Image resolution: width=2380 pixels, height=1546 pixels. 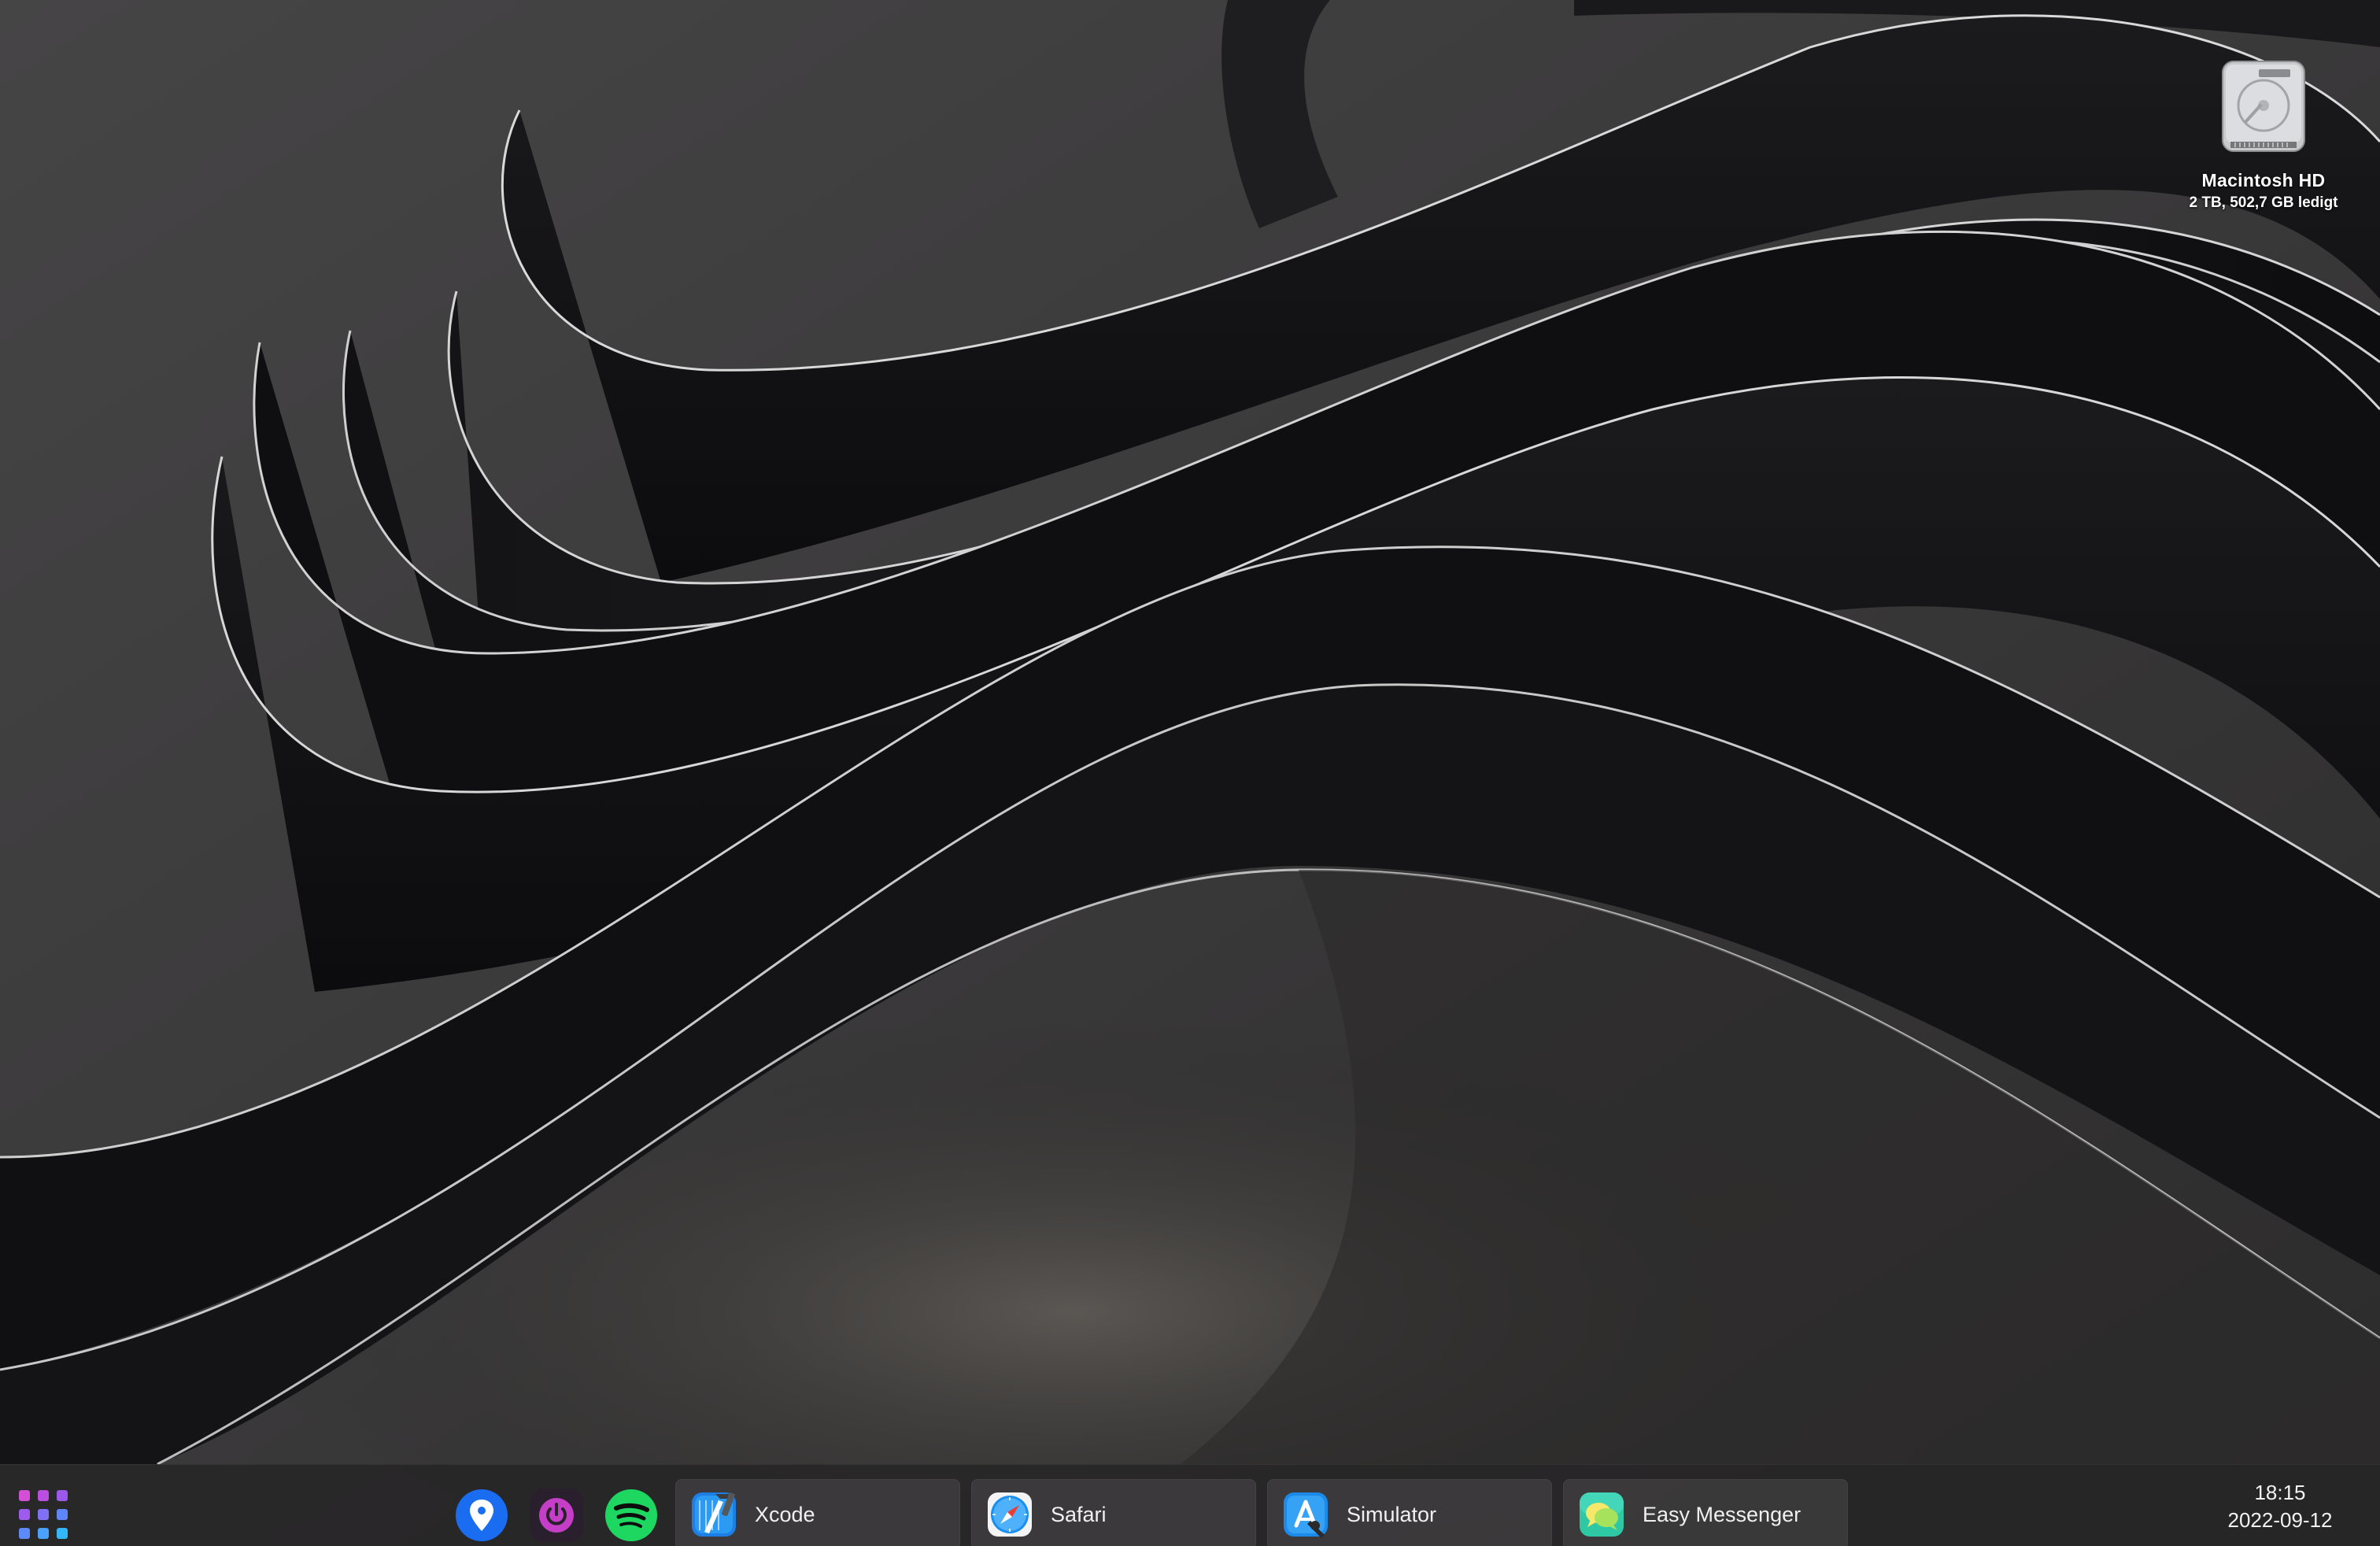 I want to click on app-launcher-button, so click(x=43, y=1514).